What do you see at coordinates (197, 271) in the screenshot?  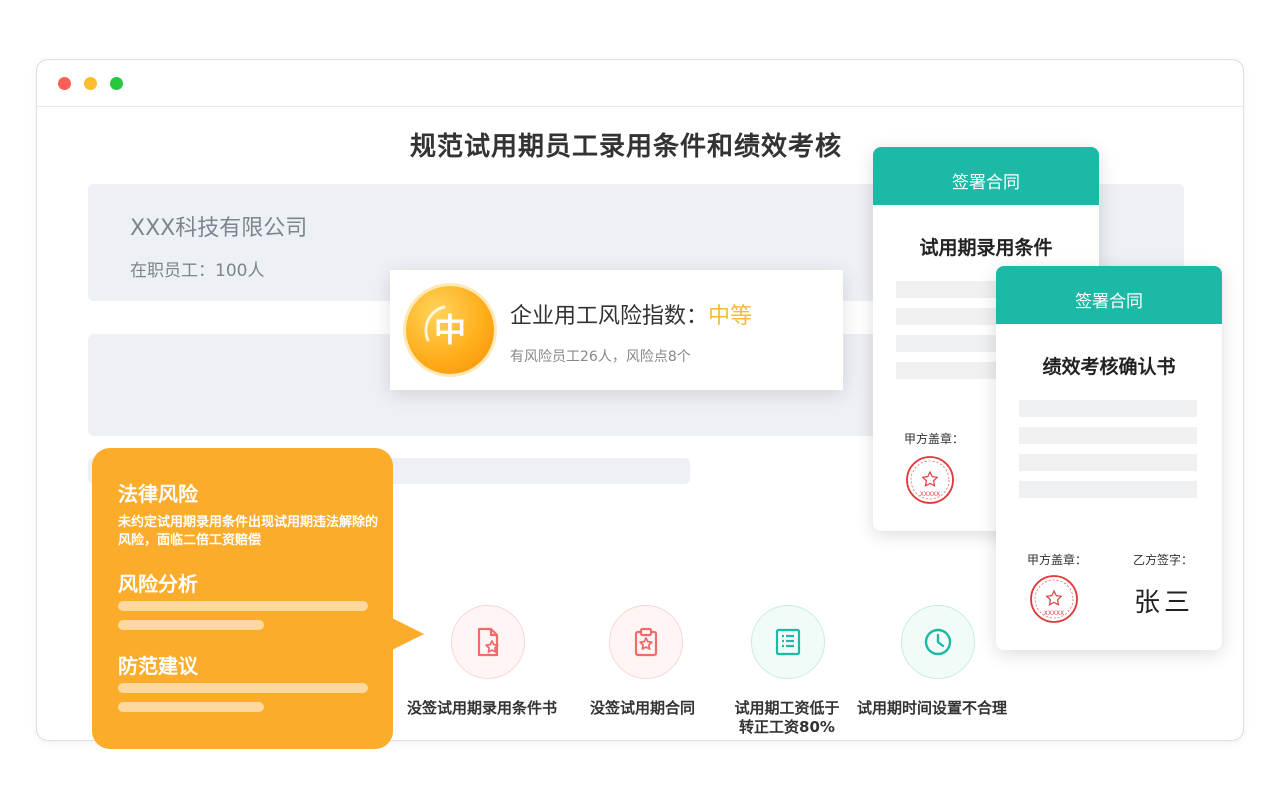 I see `staff-count: 在职员工：100人` at bounding box center [197, 271].